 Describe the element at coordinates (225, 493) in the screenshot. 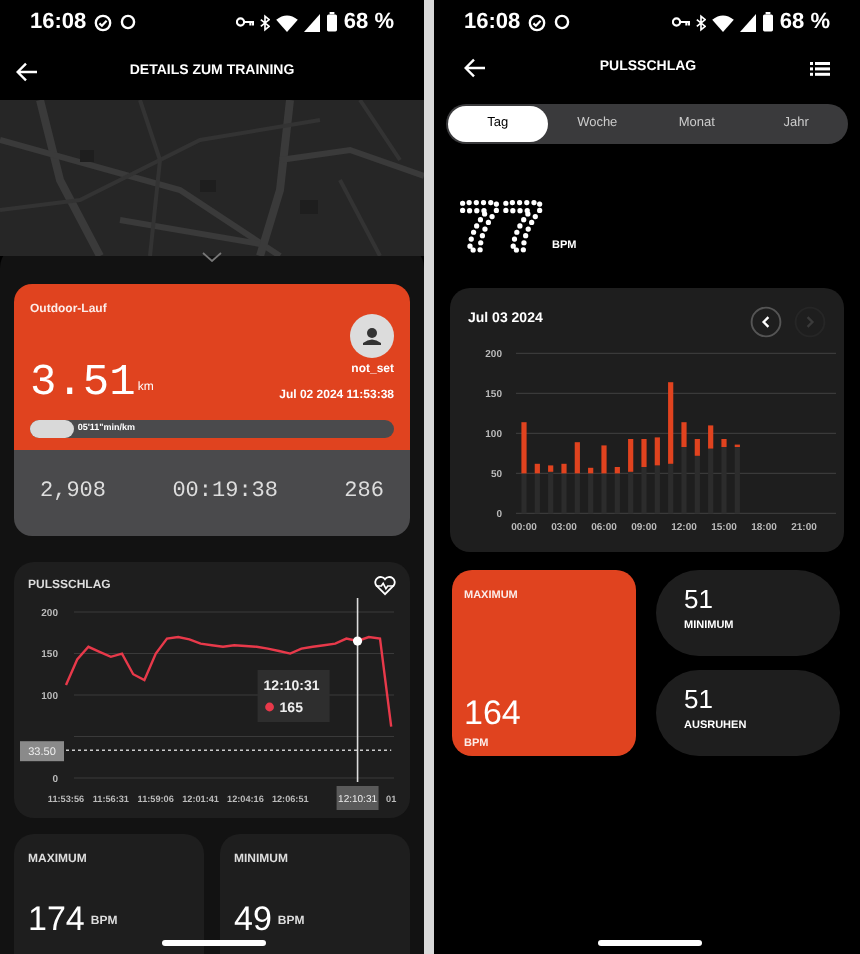

I see `stat-value: 00:19:38` at that location.